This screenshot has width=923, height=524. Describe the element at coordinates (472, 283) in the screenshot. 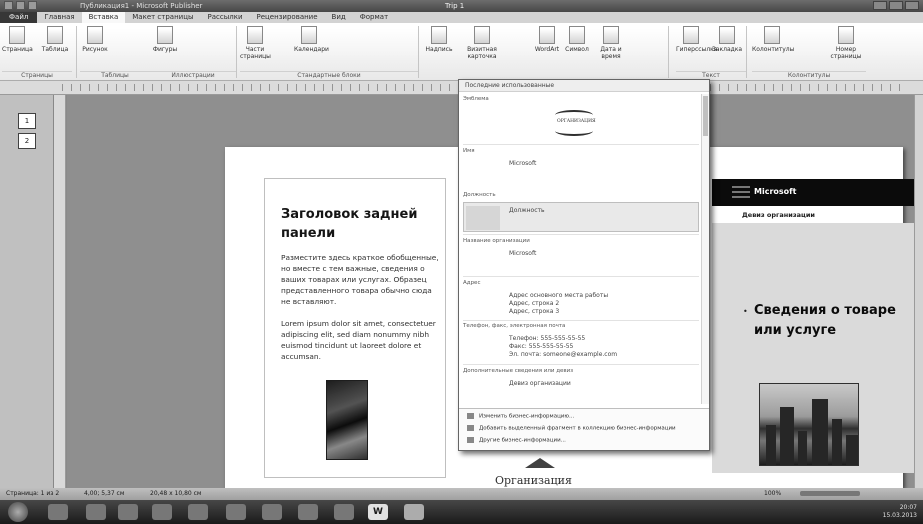

I see `address-field-label: Адрес` at that location.